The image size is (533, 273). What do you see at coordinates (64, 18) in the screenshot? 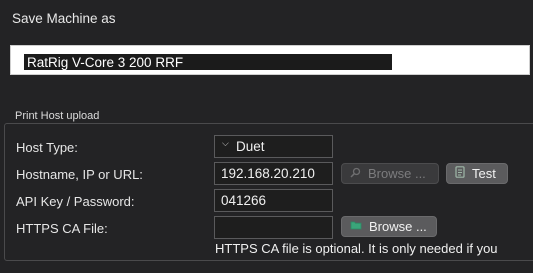
I see `dialog-title: Save Machine as` at bounding box center [64, 18].